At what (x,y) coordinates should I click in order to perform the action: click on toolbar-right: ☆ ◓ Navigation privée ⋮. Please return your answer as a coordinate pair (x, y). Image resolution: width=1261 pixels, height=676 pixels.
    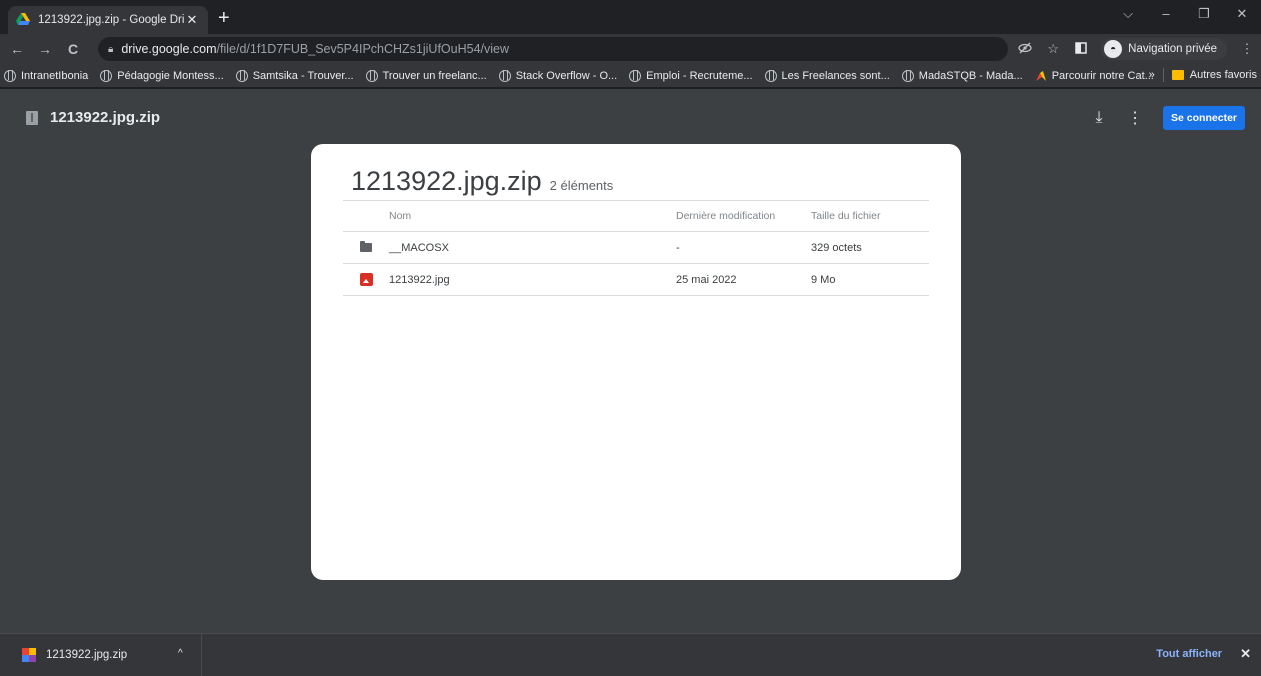
    Looking at the image, I should click on (1136, 49).